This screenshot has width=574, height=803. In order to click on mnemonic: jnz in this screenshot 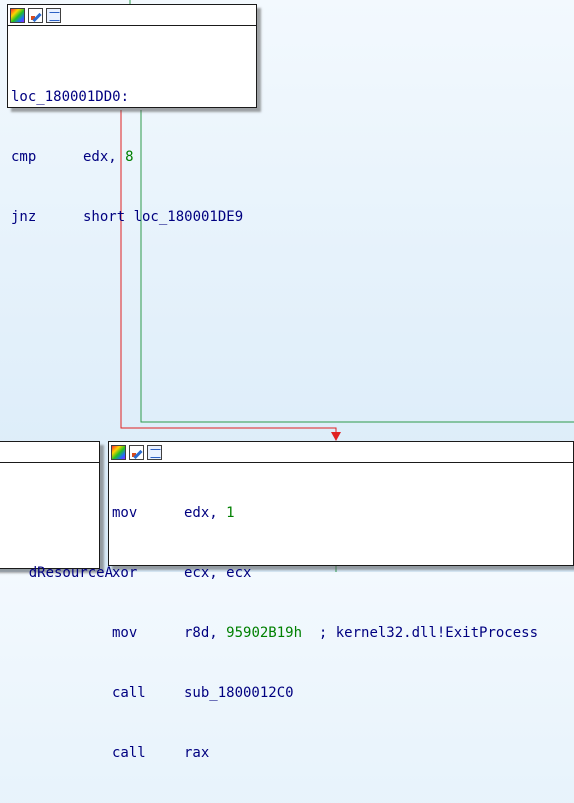, I will do `click(24, 217)`.